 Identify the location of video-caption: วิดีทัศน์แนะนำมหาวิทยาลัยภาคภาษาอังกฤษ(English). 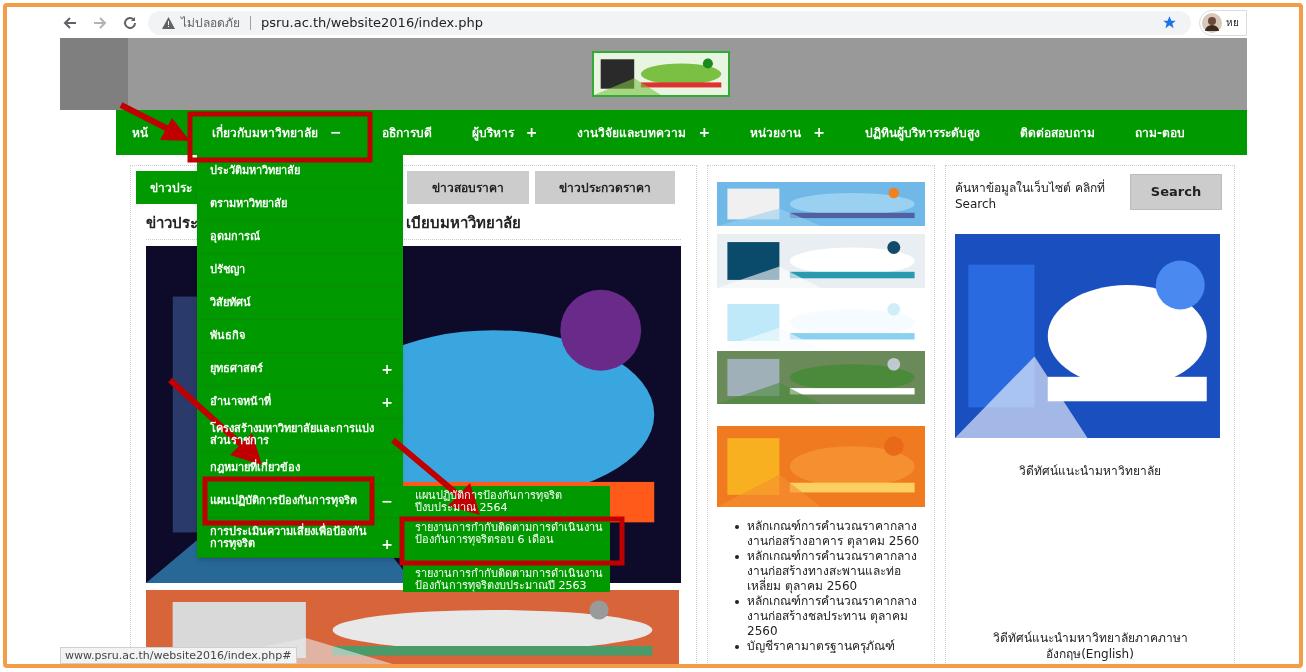
(1090, 646).